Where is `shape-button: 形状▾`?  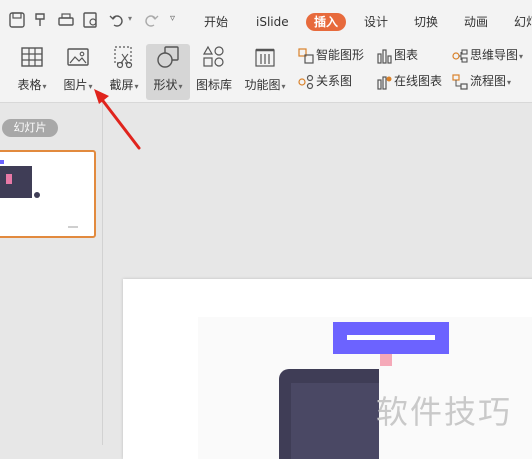 shape-button: 形状▾ is located at coordinates (168, 72).